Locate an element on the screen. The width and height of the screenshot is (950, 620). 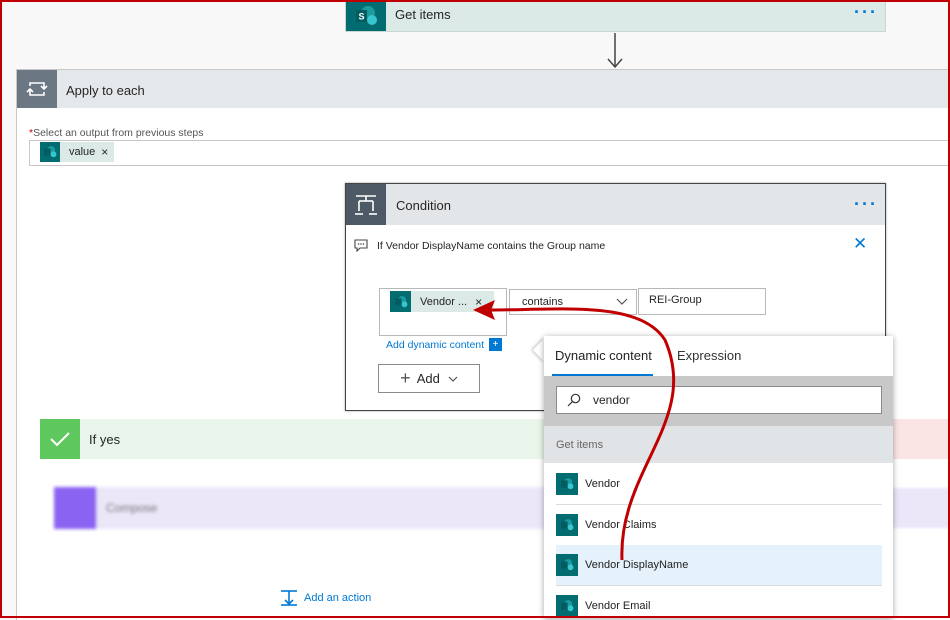
add-button-label: Add is located at coordinates (428, 378).